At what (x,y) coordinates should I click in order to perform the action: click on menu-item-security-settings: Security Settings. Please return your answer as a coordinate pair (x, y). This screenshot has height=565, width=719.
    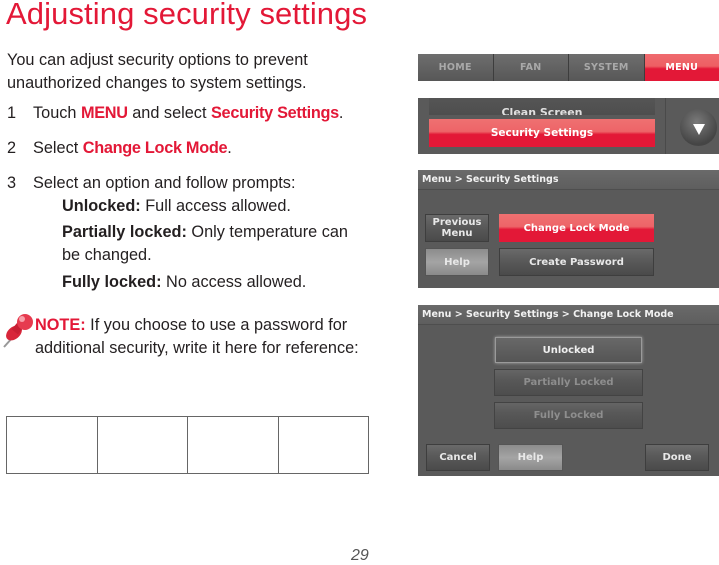
    Looking at the image, I should click on (542, 133).